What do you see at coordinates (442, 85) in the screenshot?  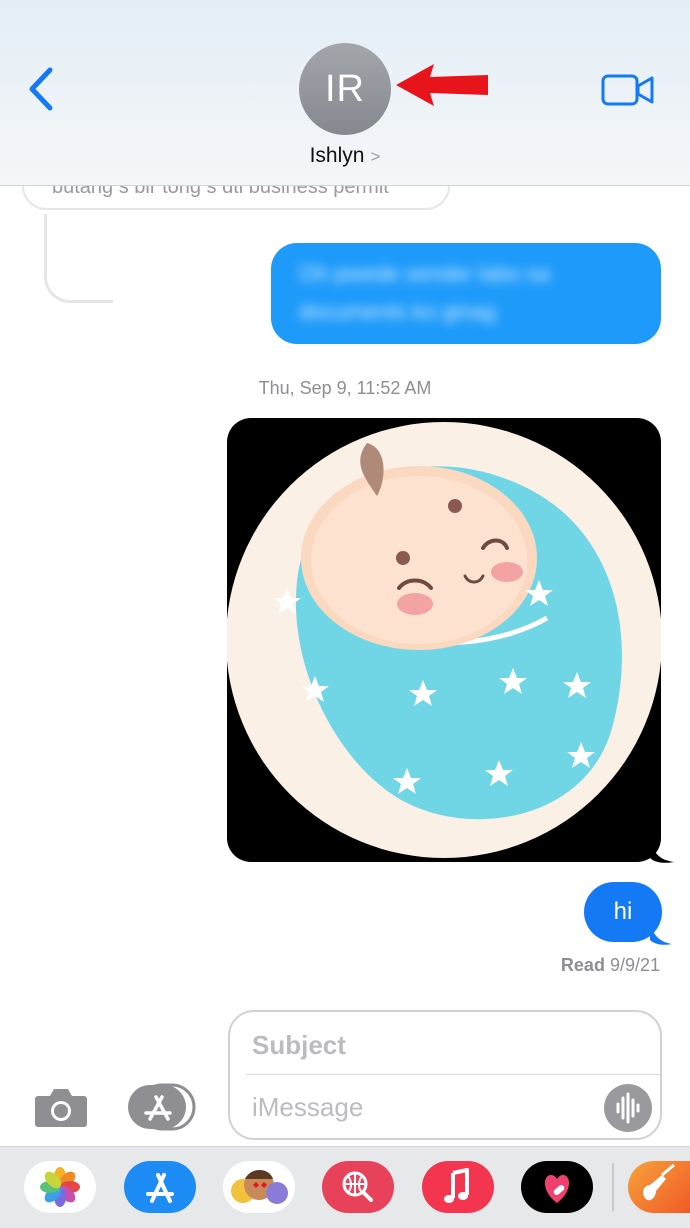 I see `annotation-arrow-icon` at bounding box center [442, 85].